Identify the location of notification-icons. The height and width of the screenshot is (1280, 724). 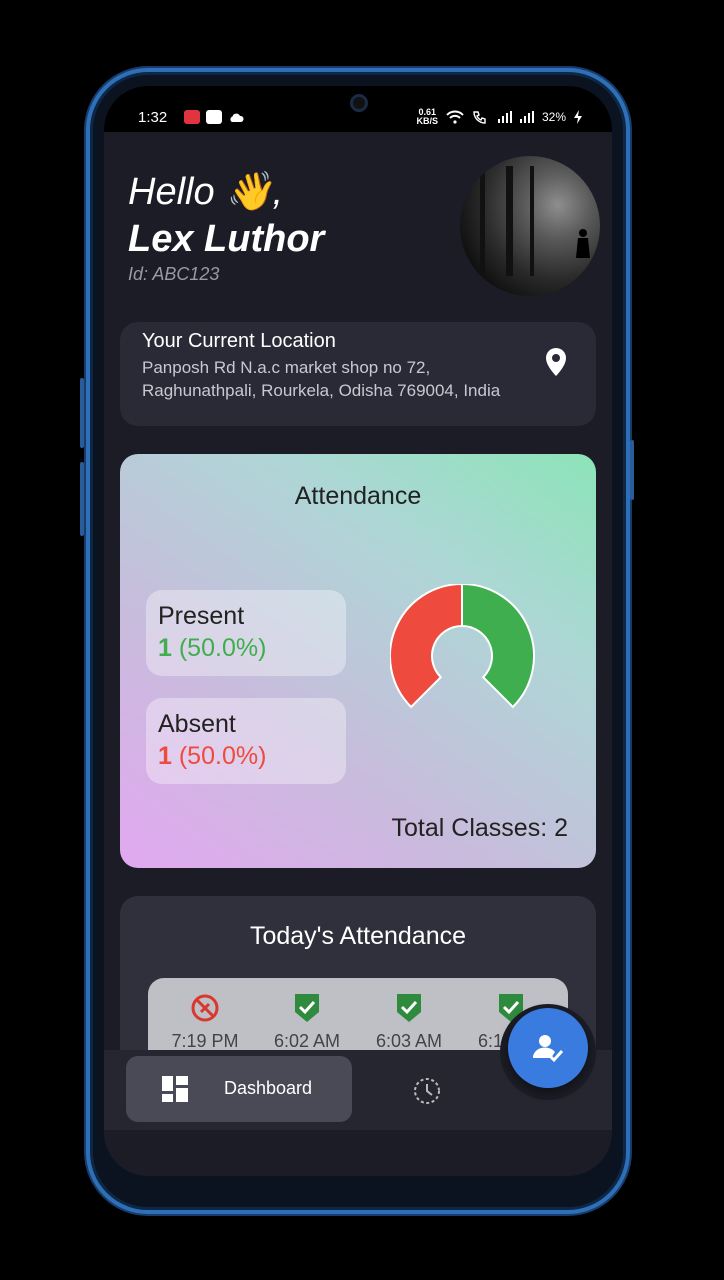
(214, 117).